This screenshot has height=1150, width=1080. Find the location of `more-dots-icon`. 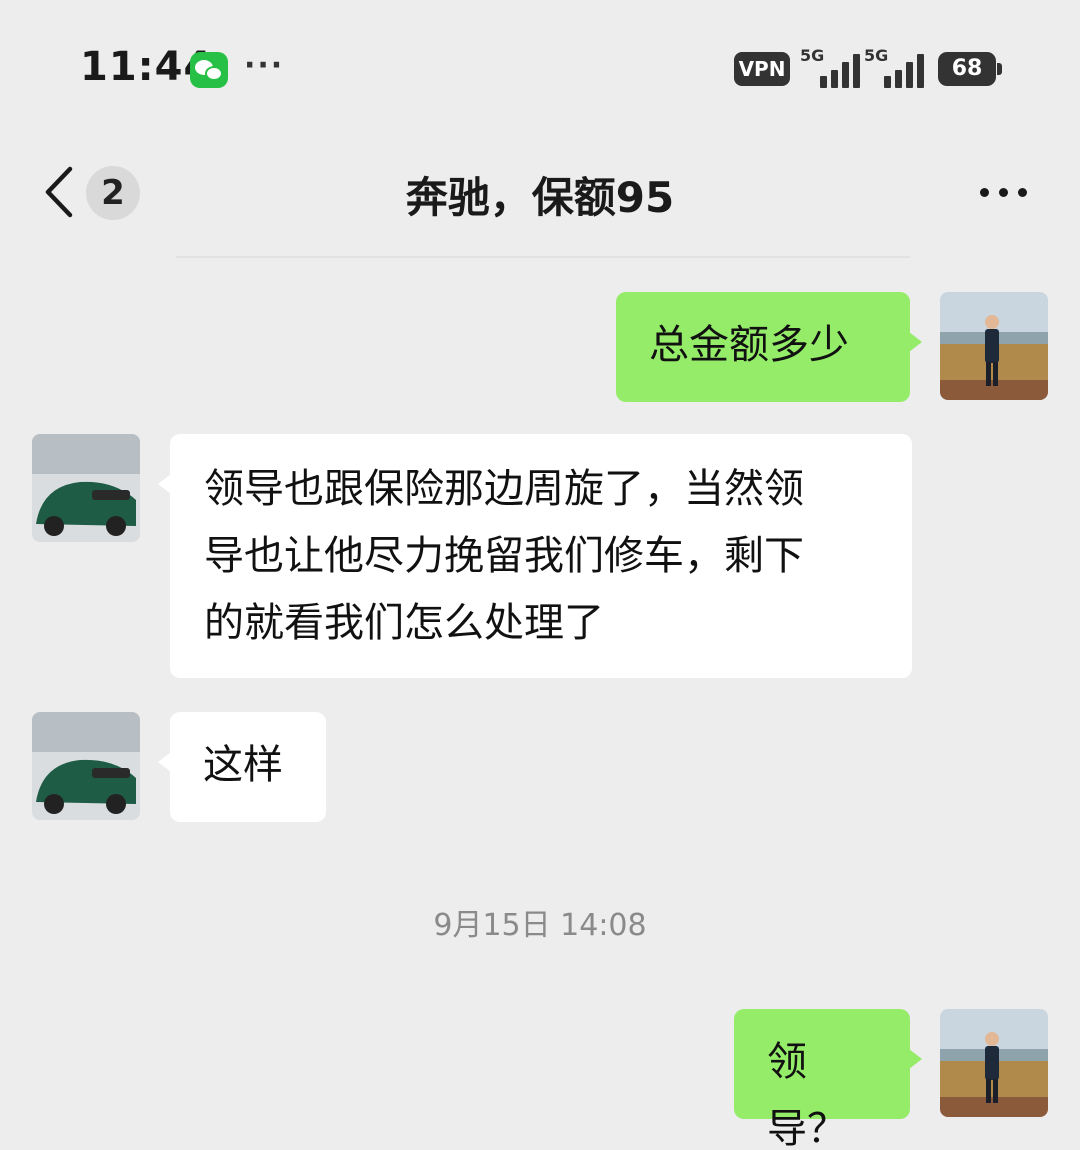

more-dots-icon is located at coordinates (1004, 194).